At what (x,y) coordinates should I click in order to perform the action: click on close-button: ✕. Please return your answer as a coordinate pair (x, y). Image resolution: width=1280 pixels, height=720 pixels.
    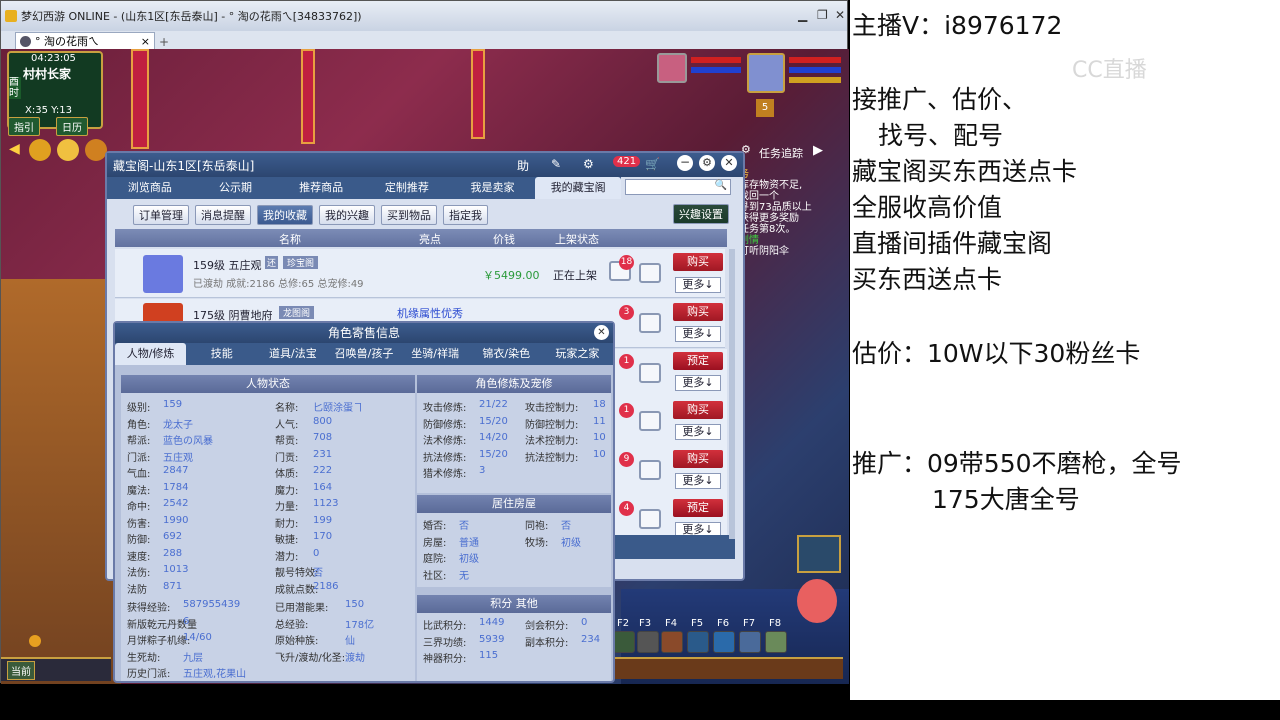
    Looking at the image, I should click on (840, 15).